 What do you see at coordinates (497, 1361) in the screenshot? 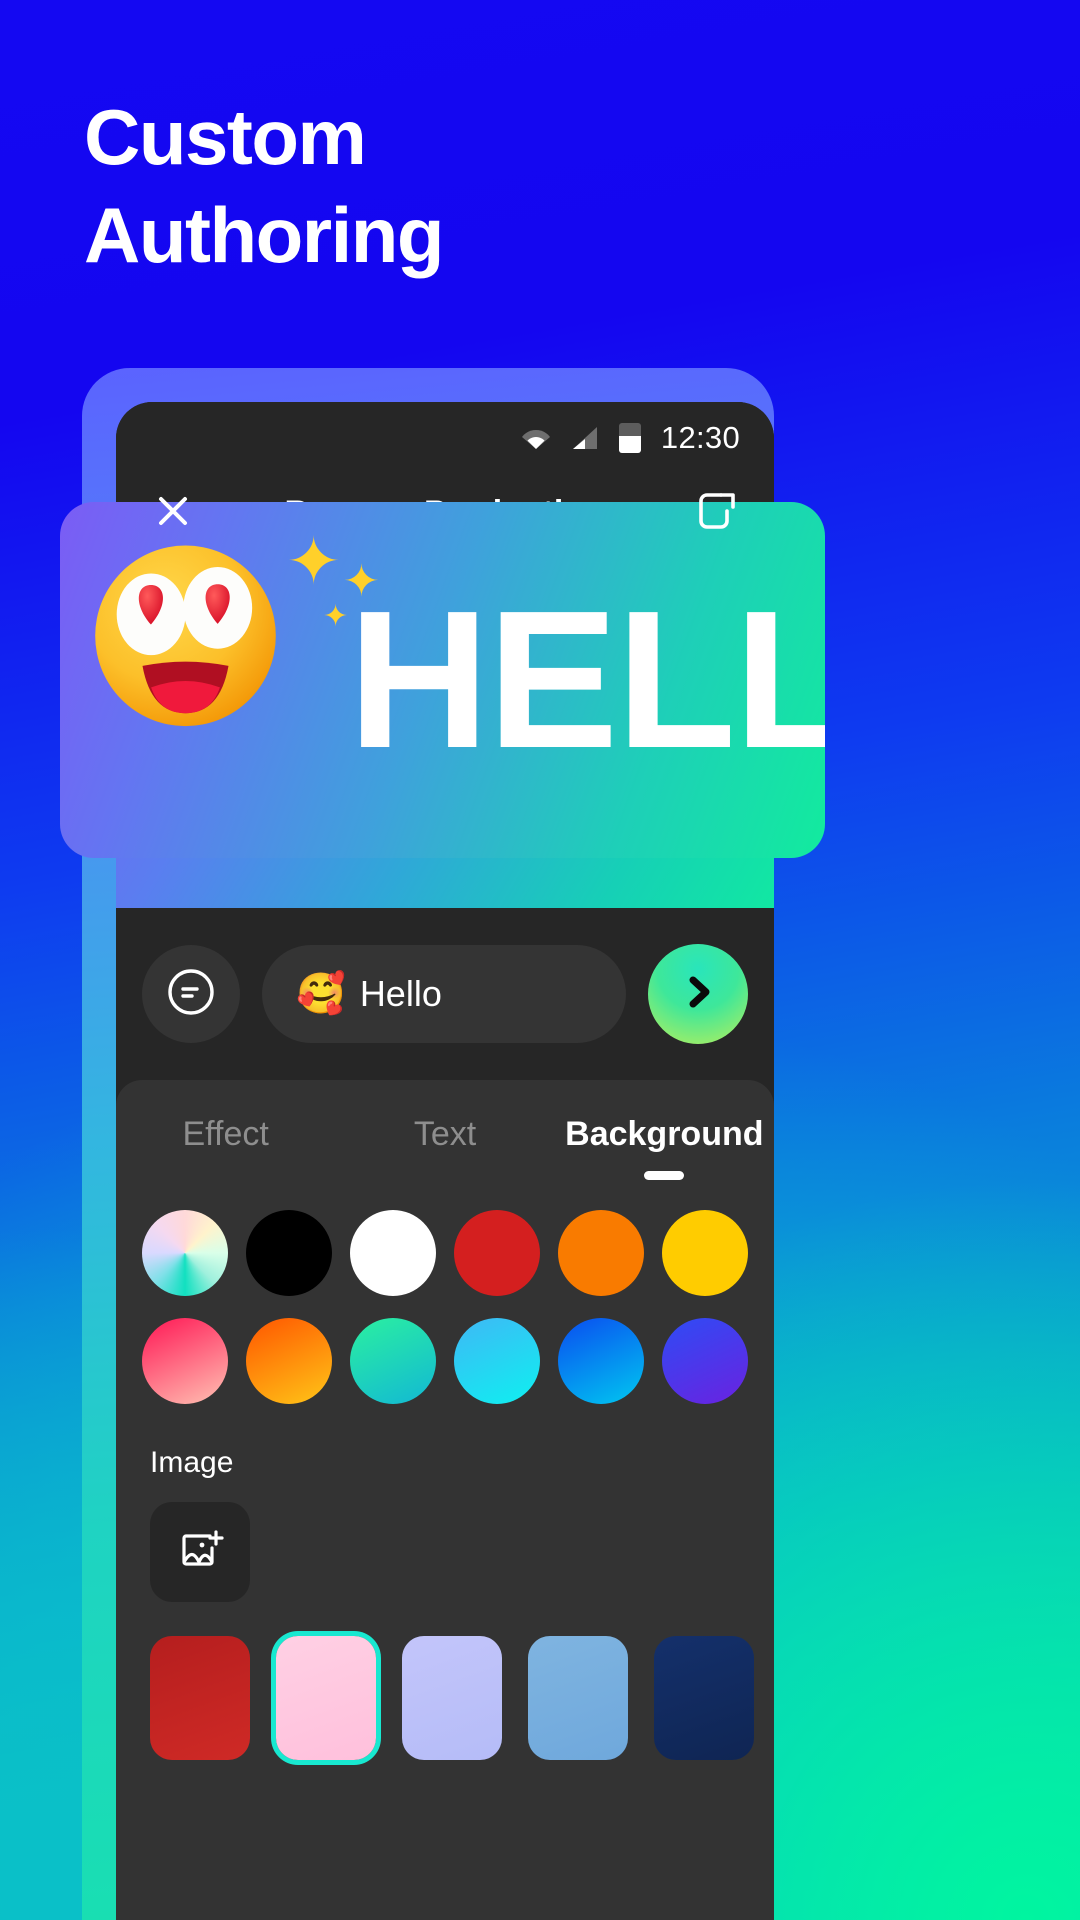
I see `swatch-sky-cyan-gradient` at bounding box center [497, 1361].